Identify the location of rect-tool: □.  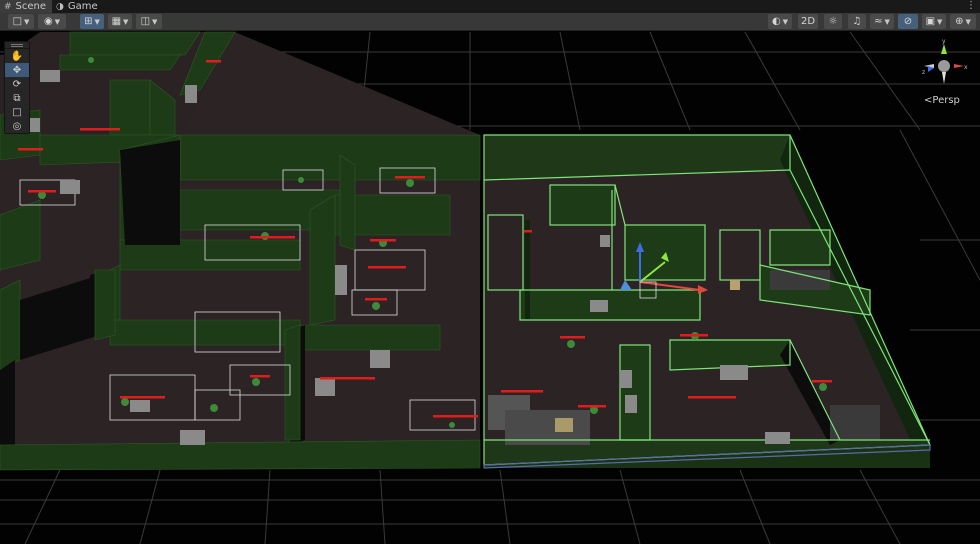
(17, 112).